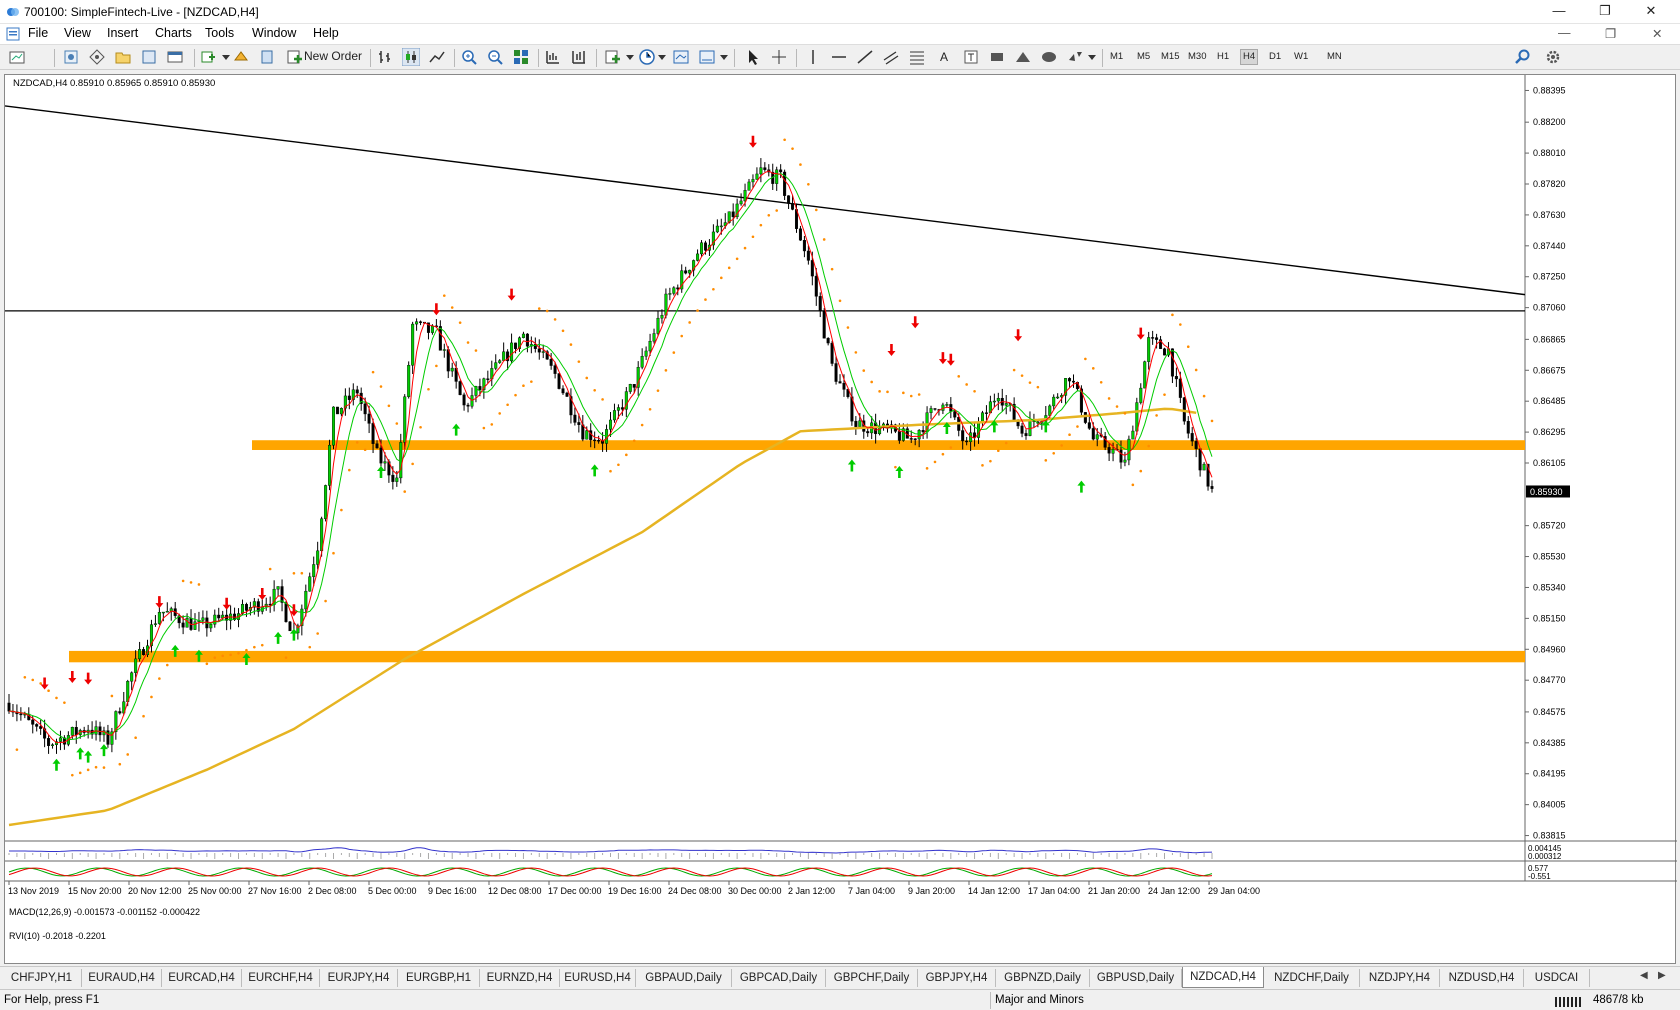 The height and width of the screenshot is (1010, 1680). I want to click on arrows-icon, so click(1075, 57).